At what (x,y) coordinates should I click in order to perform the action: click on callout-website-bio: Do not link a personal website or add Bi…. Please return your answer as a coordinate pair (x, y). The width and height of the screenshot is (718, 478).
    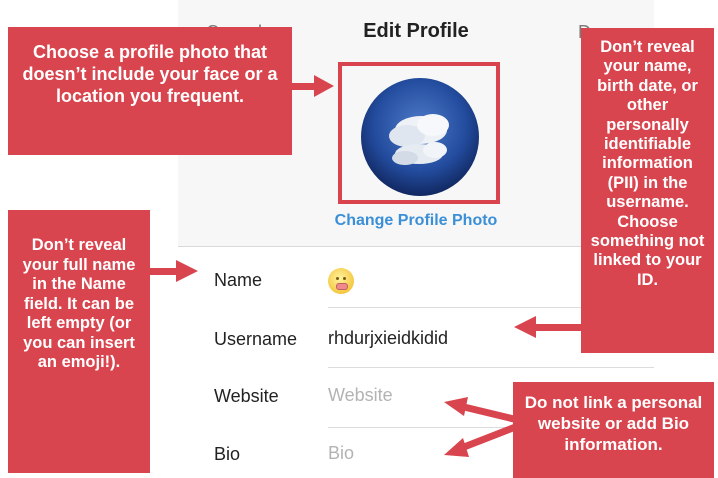
    Looking at the image, I should click on (613, 430).